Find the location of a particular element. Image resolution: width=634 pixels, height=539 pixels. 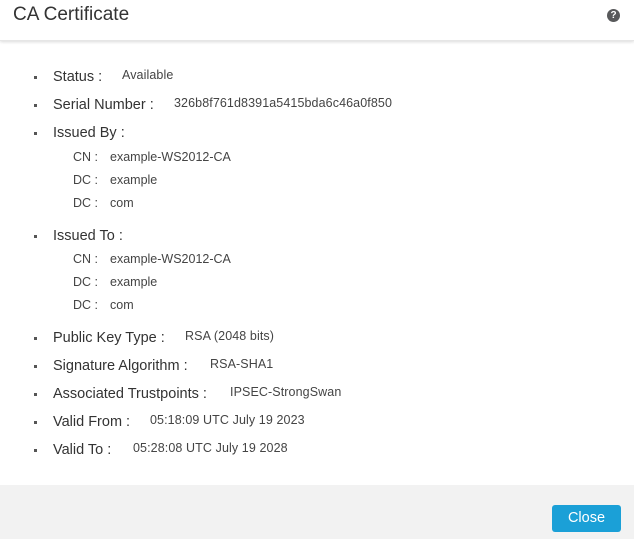

valid-to-label: Valid To : is located at coordinates (82, 450).